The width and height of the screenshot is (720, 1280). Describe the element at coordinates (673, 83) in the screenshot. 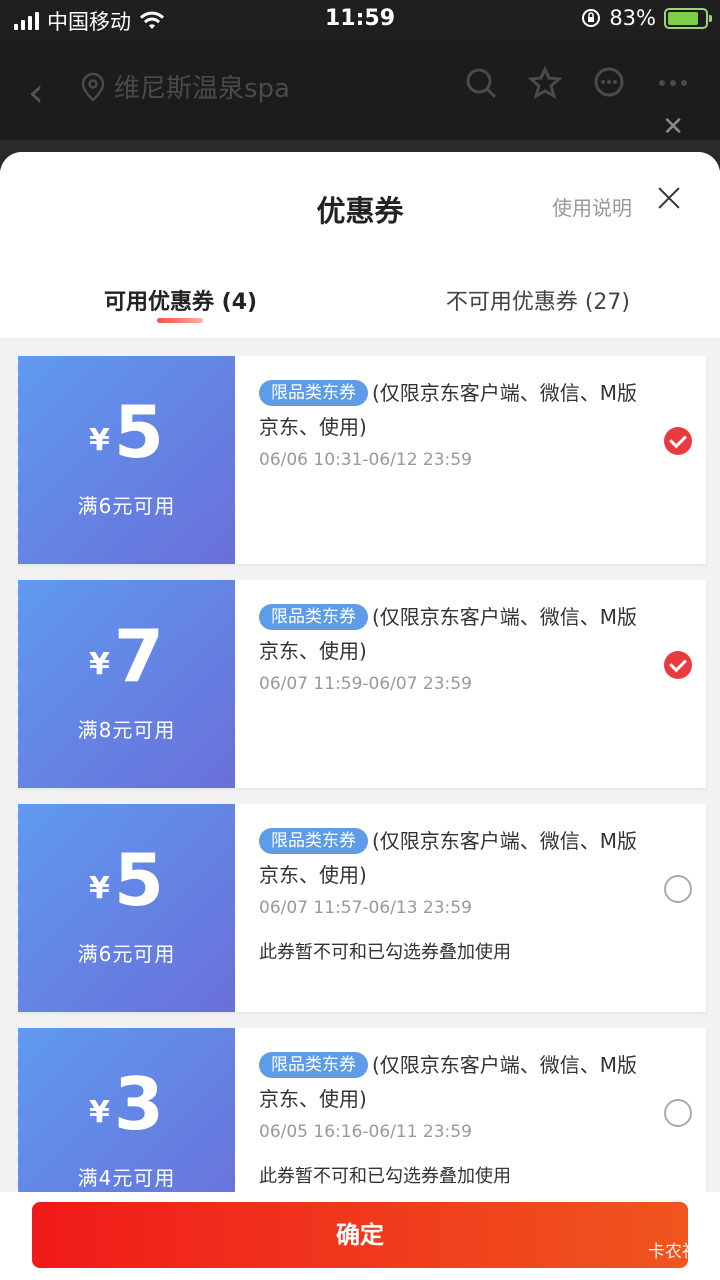

I see `more-icon` at that location.